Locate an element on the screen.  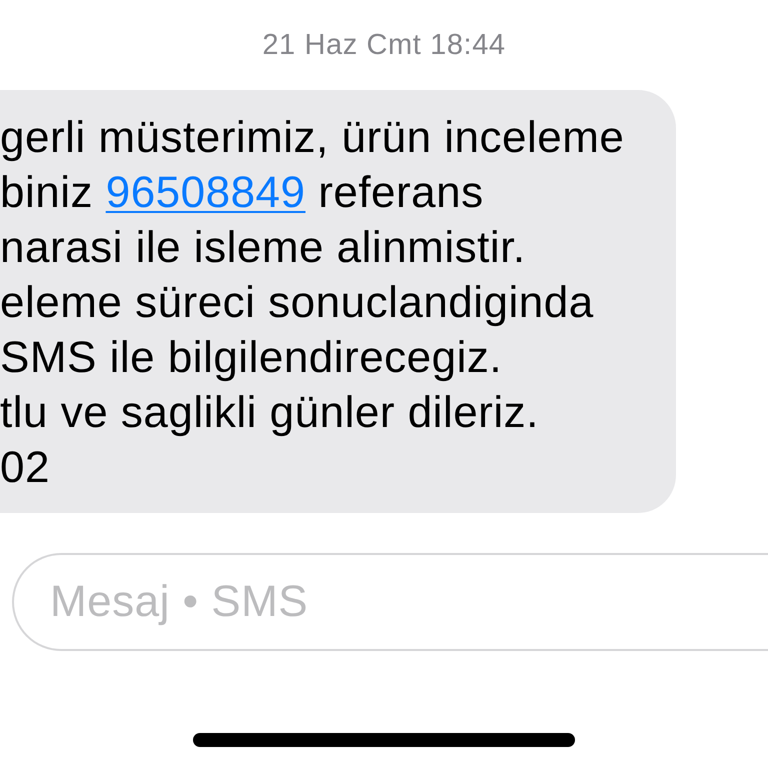
message-timestamp: 21 Haz Cmt 18:44 is located at coordinates (384, 45).